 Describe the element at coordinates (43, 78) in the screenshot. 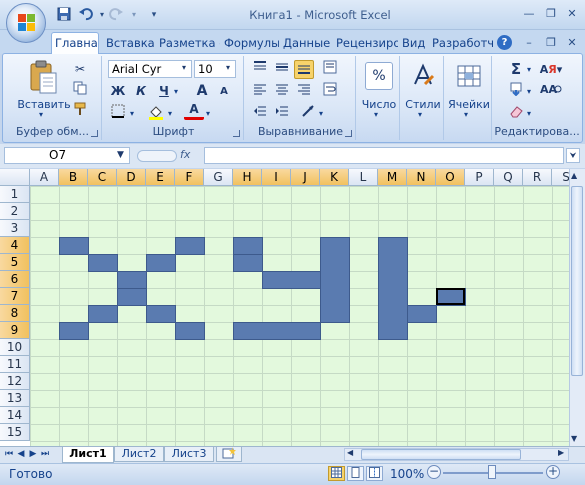

I see `paste-icon` at that location.